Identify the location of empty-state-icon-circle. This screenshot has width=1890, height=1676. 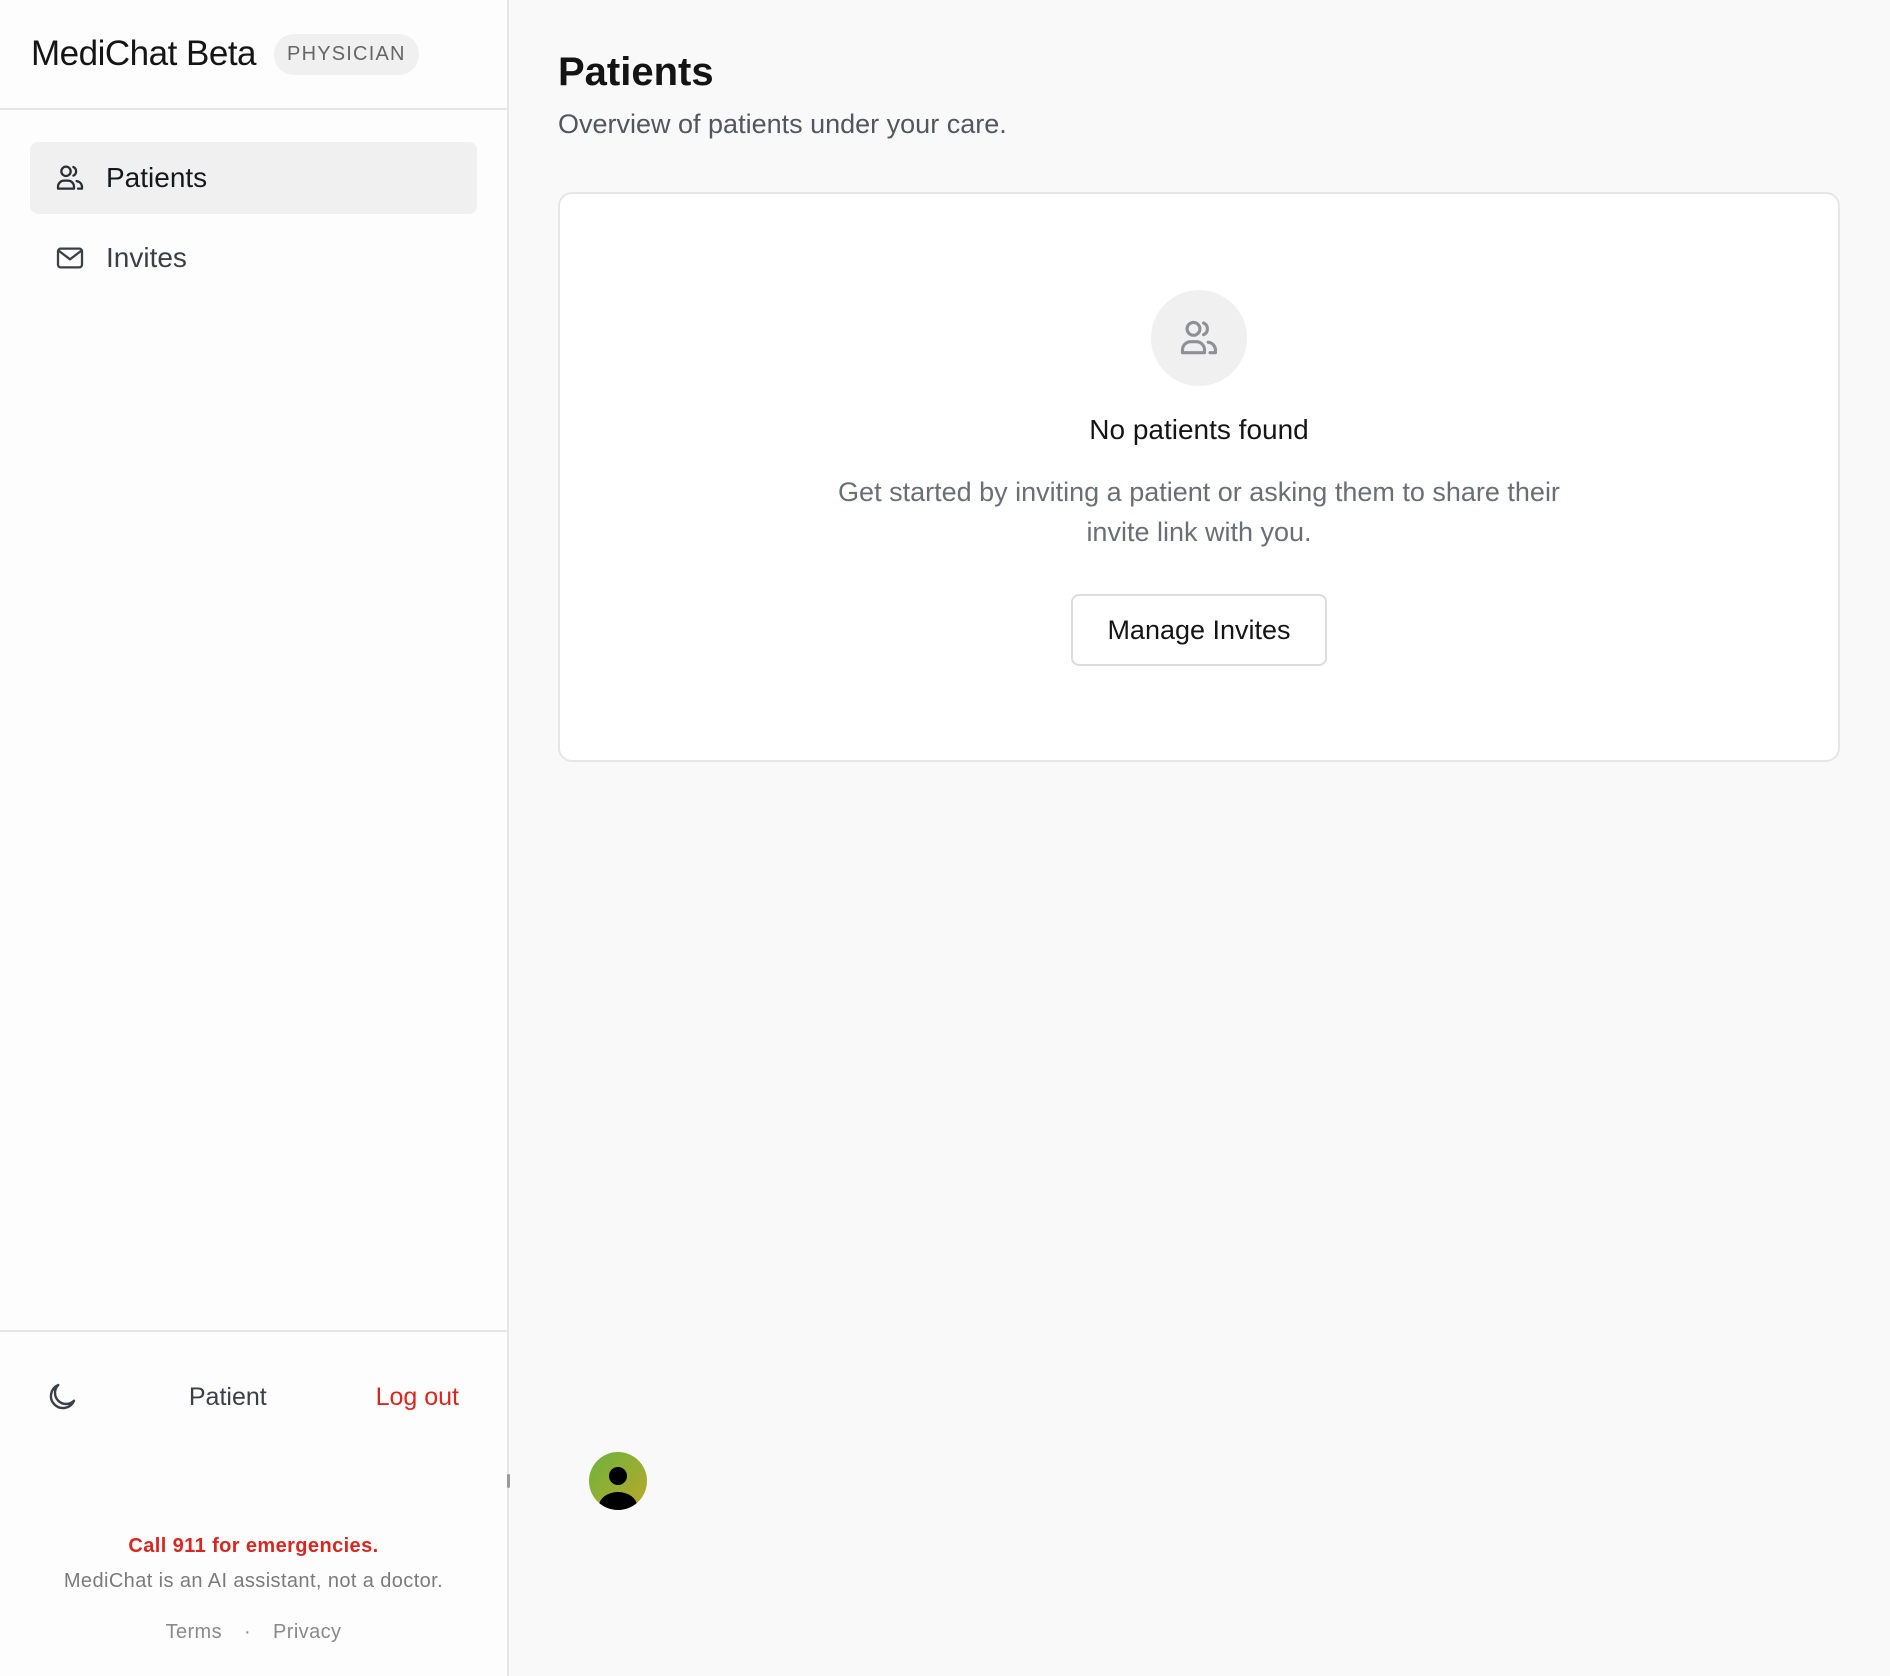
(1199, 338).